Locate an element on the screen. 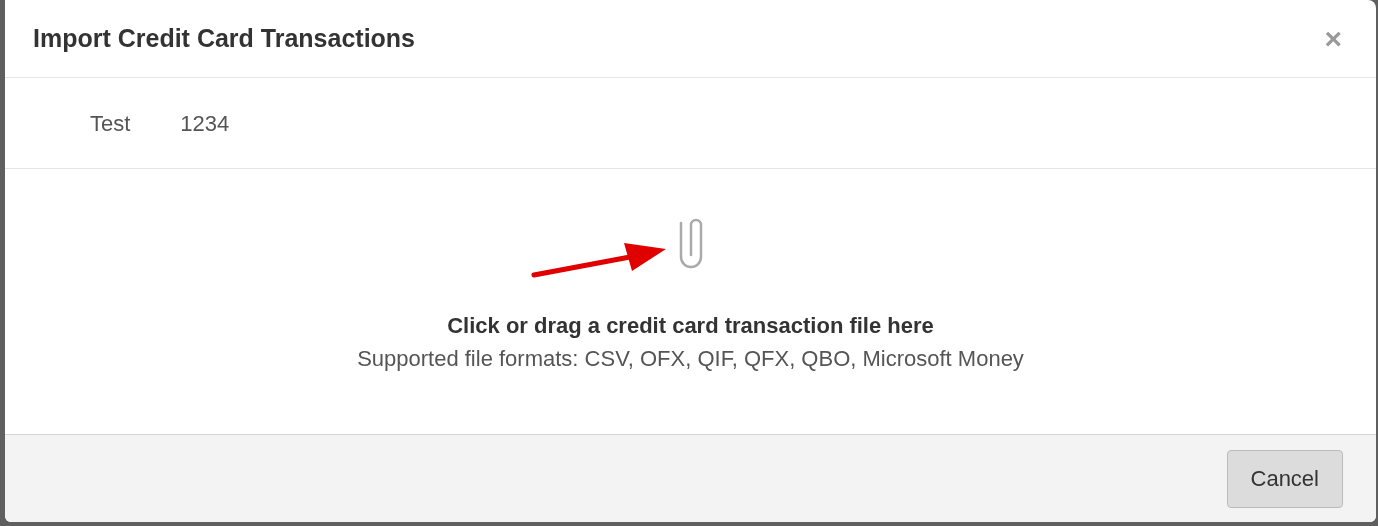  supported-formats: Supported file formats: CSV, OFX, QIF, QFX, QBO, Microsoft Money is located at coordinates (690, 359).